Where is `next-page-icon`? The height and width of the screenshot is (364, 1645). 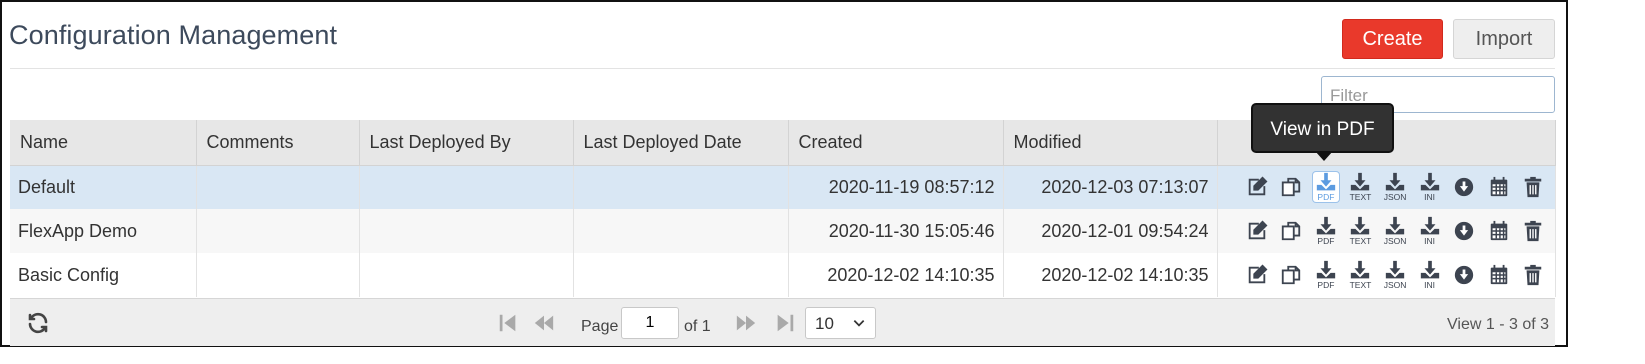 next-page-icon is located at coordinates (746, 323).